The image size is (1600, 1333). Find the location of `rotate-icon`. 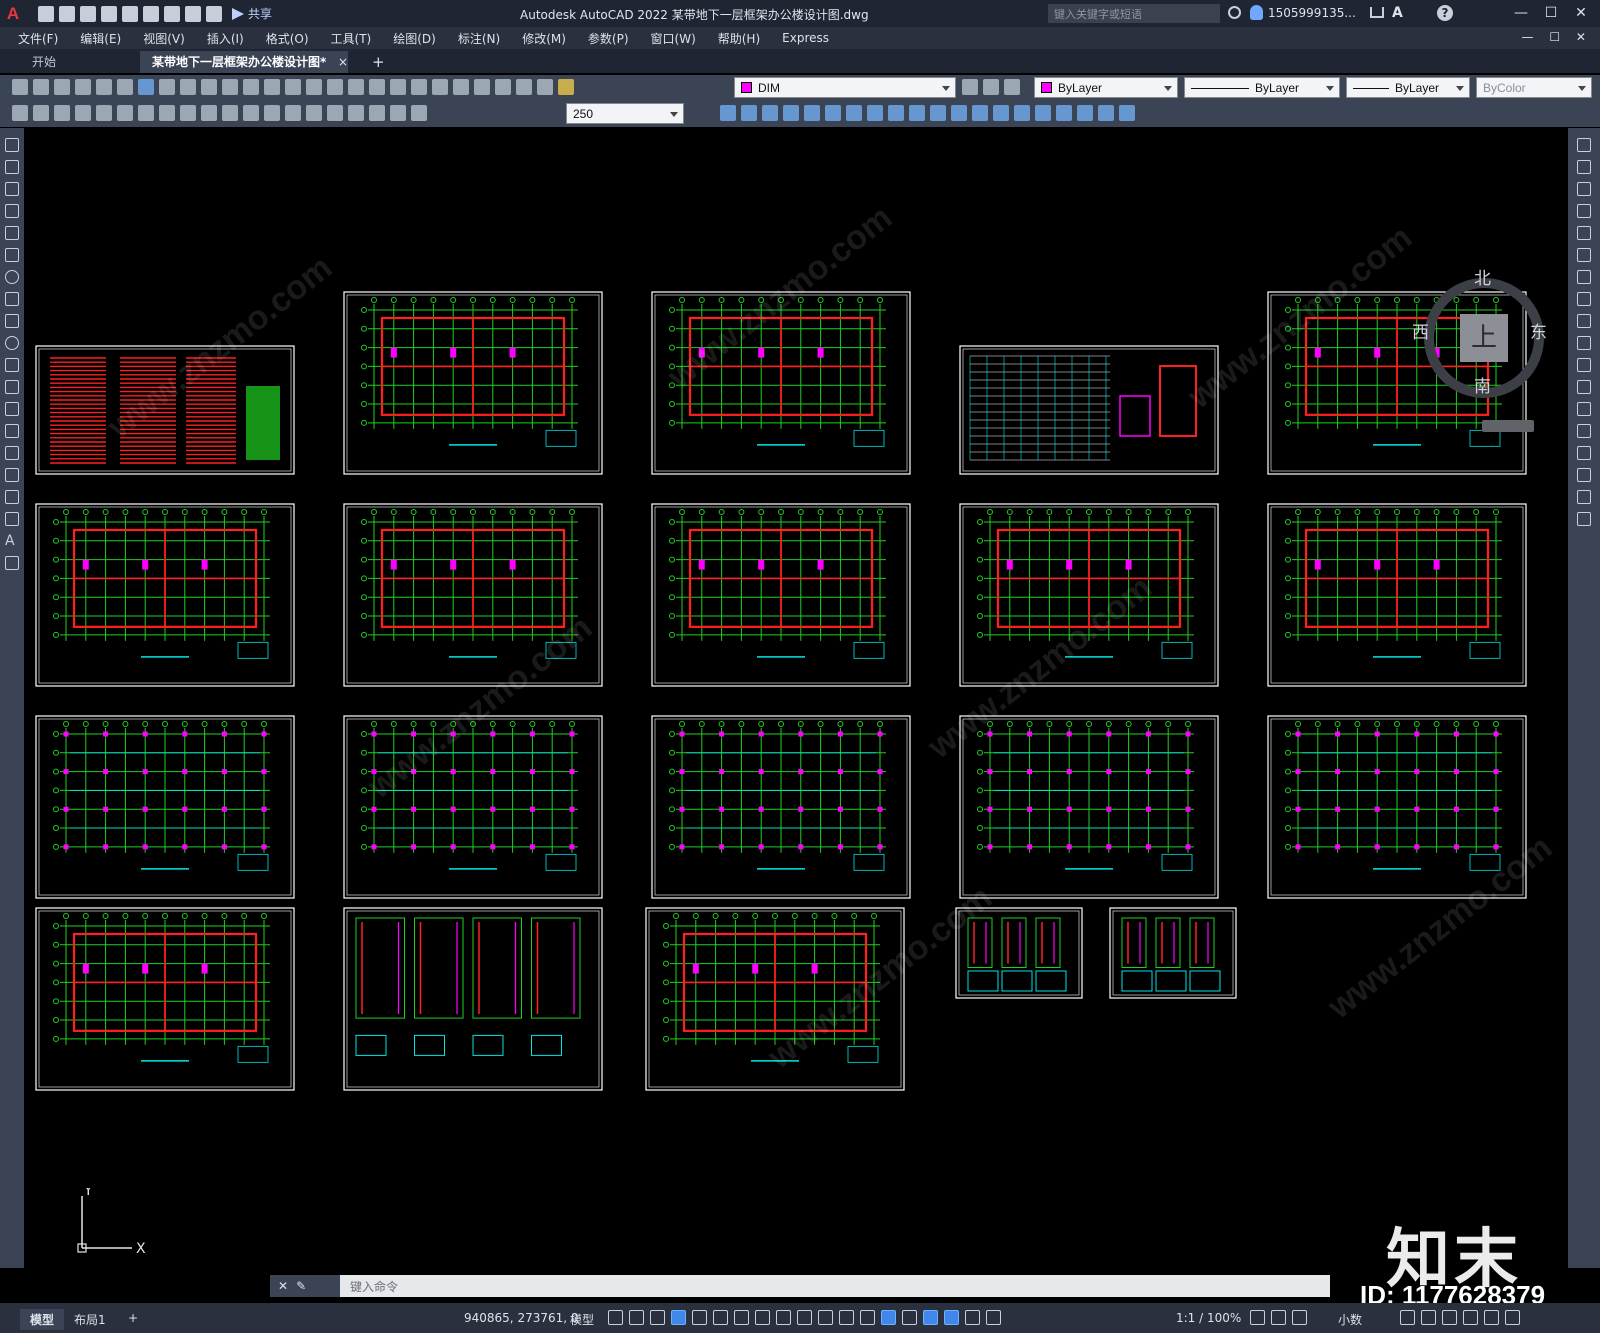

rotate-icon is located at coordinates (1584, 277).